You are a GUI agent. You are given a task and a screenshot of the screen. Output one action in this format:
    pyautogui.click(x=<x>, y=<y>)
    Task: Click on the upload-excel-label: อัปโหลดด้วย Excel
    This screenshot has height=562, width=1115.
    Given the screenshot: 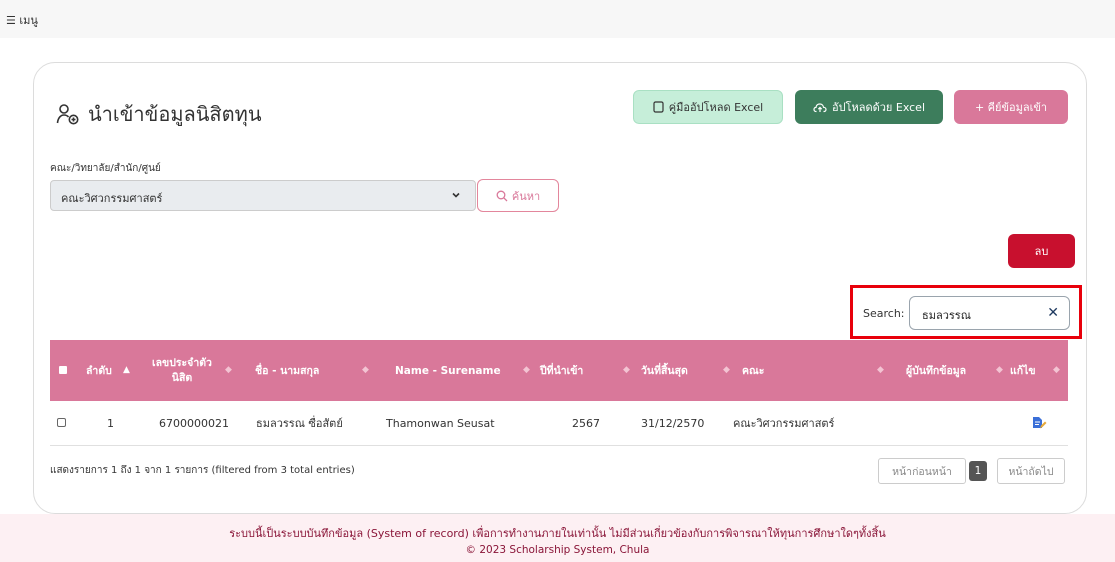 What is the action you would take?
    pyautogui.click(x=878, y=107)
    